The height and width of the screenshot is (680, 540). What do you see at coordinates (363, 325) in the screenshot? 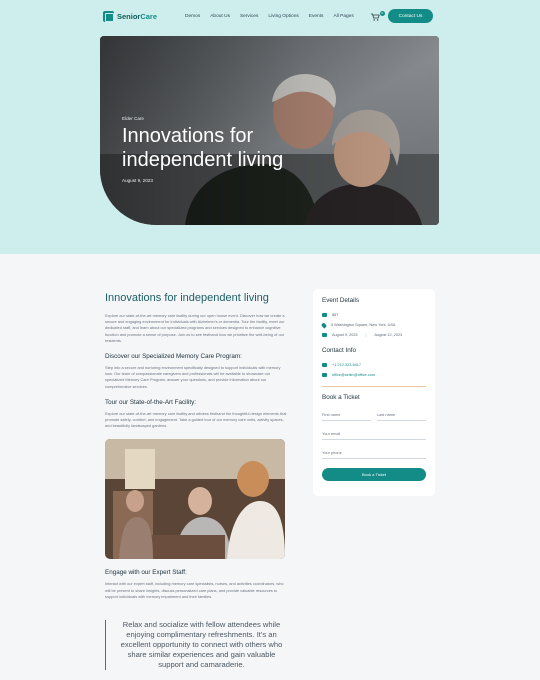
I see `address-value: 5 Washington Square, New York, USA` at bounding box center [363, 325].